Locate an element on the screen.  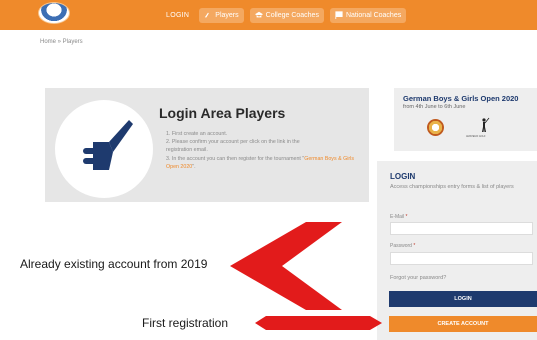
annotation-arrows is located at coordinates (306, 276).